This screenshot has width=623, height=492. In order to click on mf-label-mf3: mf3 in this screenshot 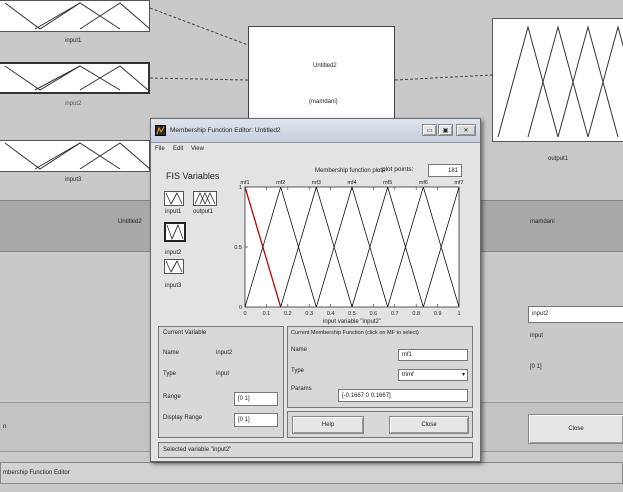, I will do `click(316, 183)`.